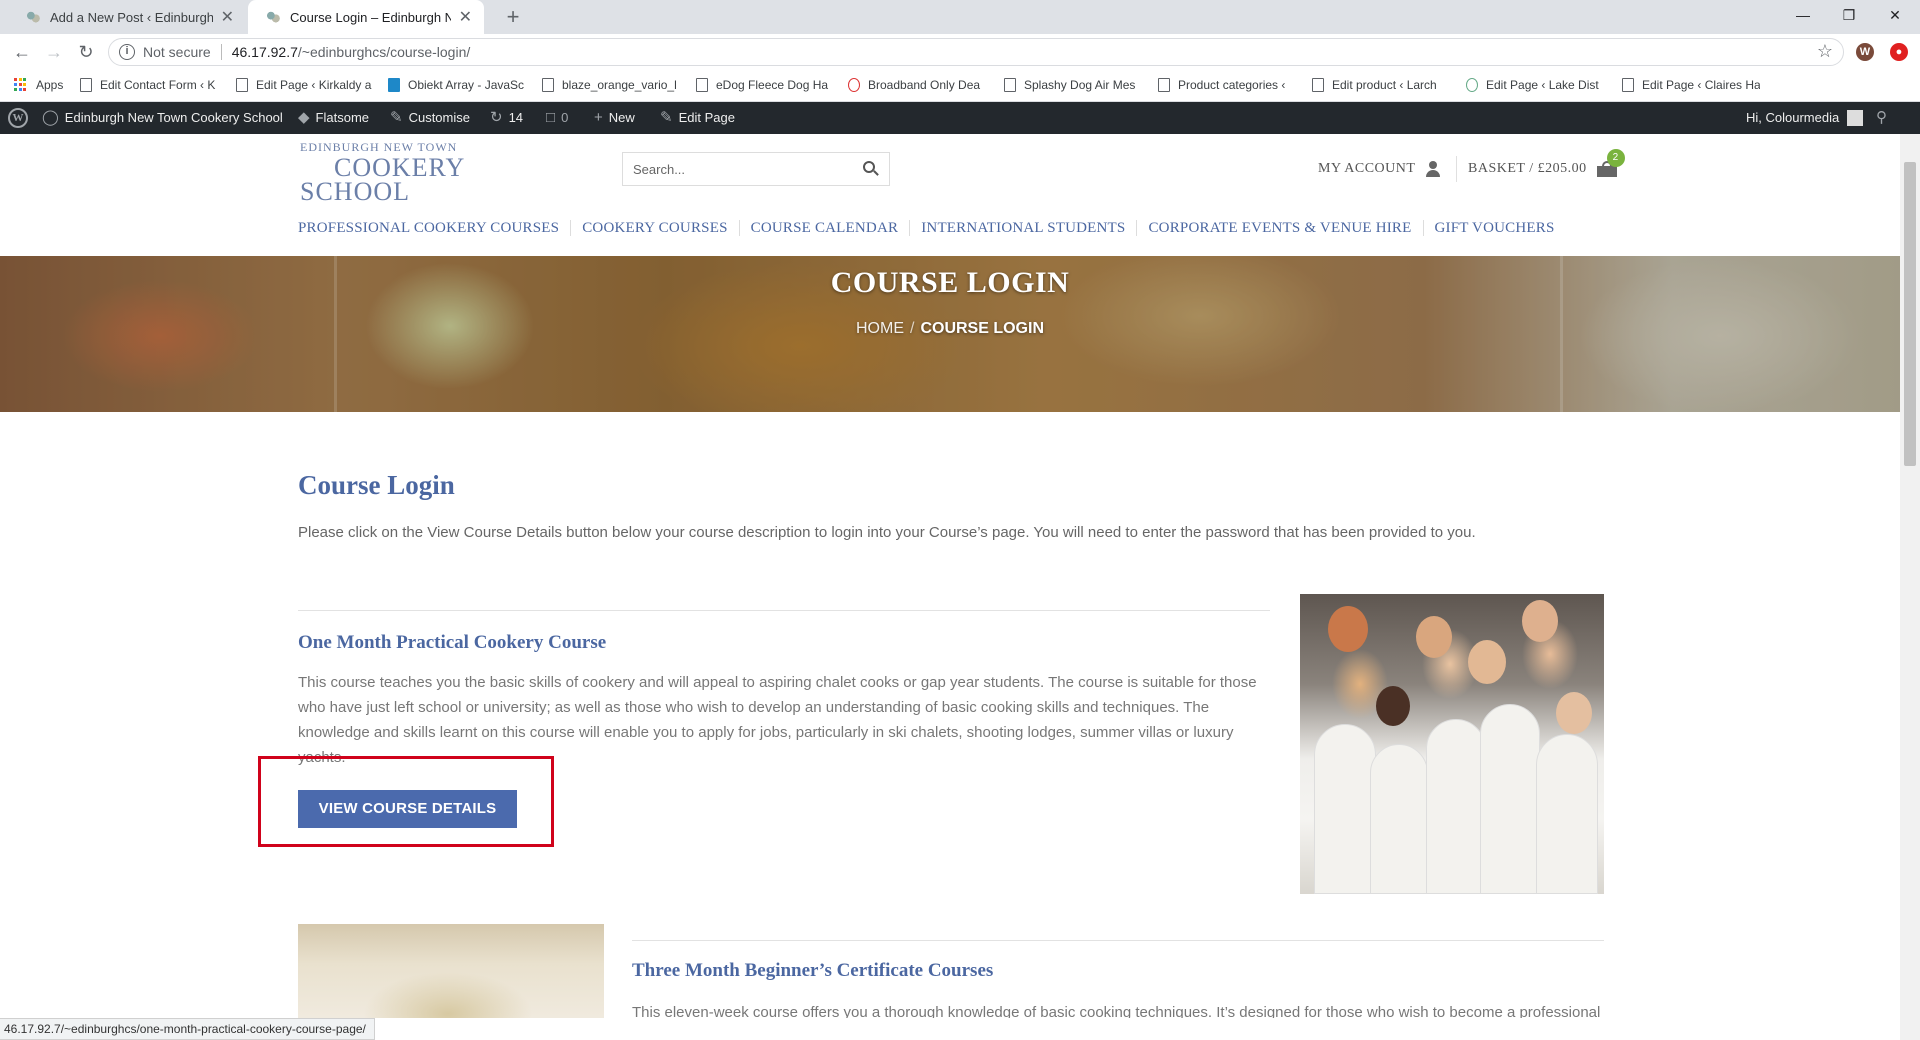  Describe the element at coordinates (21, 85) in the screenshot. I see `apps-grid-icon` at that location.